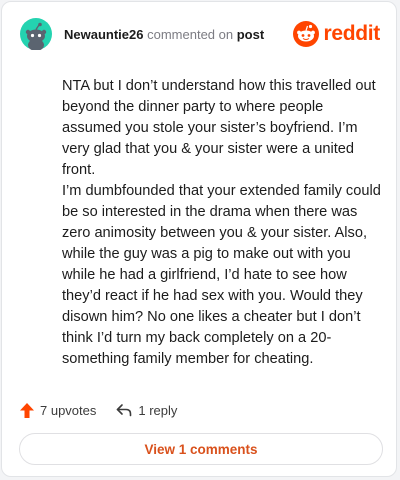 The height and width of the screenshot is (480, 400). I want to click on reply-arrow-icon, so click(124, 410).